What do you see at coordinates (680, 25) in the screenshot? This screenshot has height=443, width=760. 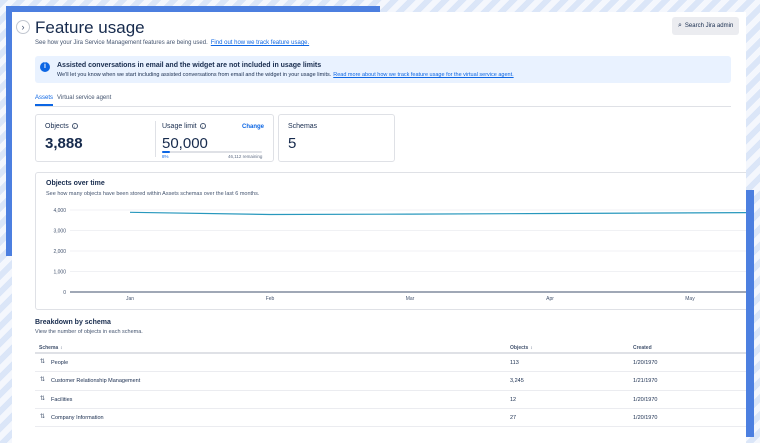 I see `search-icon: ⌕` at bounding box center [680, 25].